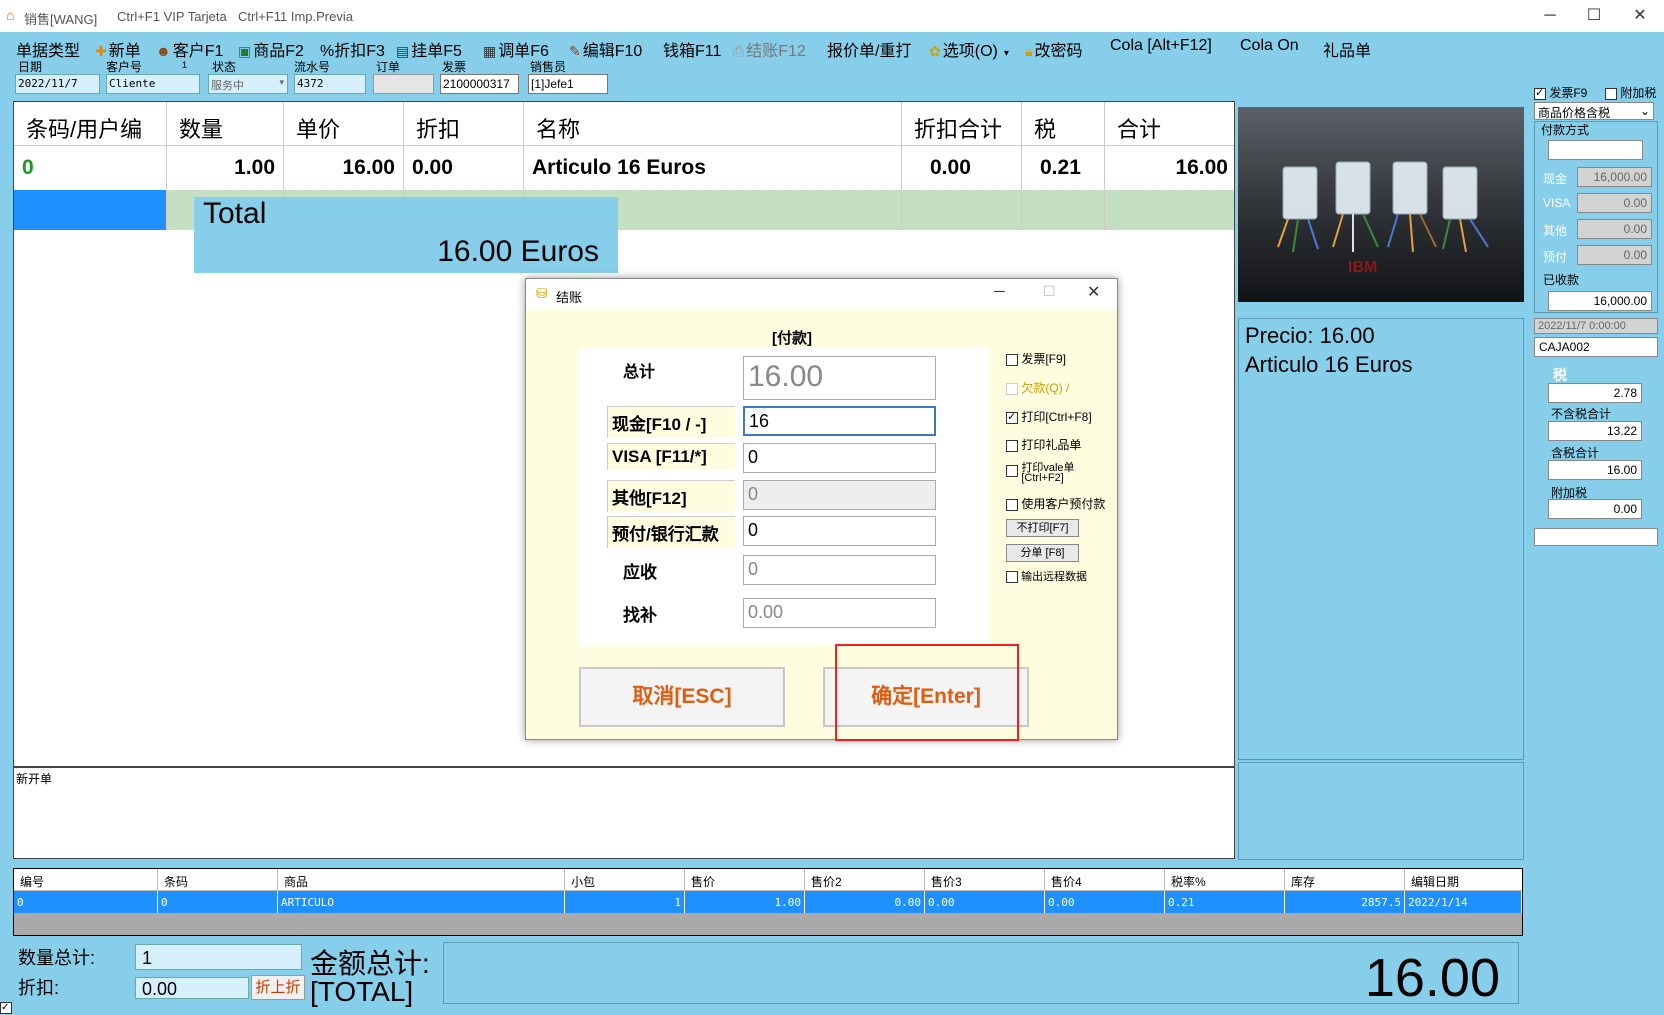 The height and width of the screenshot is (1015, 1664). Describe the element at coordinates (421, 880) in the screenshot. I see `plist-header-product: 商品` at that location.